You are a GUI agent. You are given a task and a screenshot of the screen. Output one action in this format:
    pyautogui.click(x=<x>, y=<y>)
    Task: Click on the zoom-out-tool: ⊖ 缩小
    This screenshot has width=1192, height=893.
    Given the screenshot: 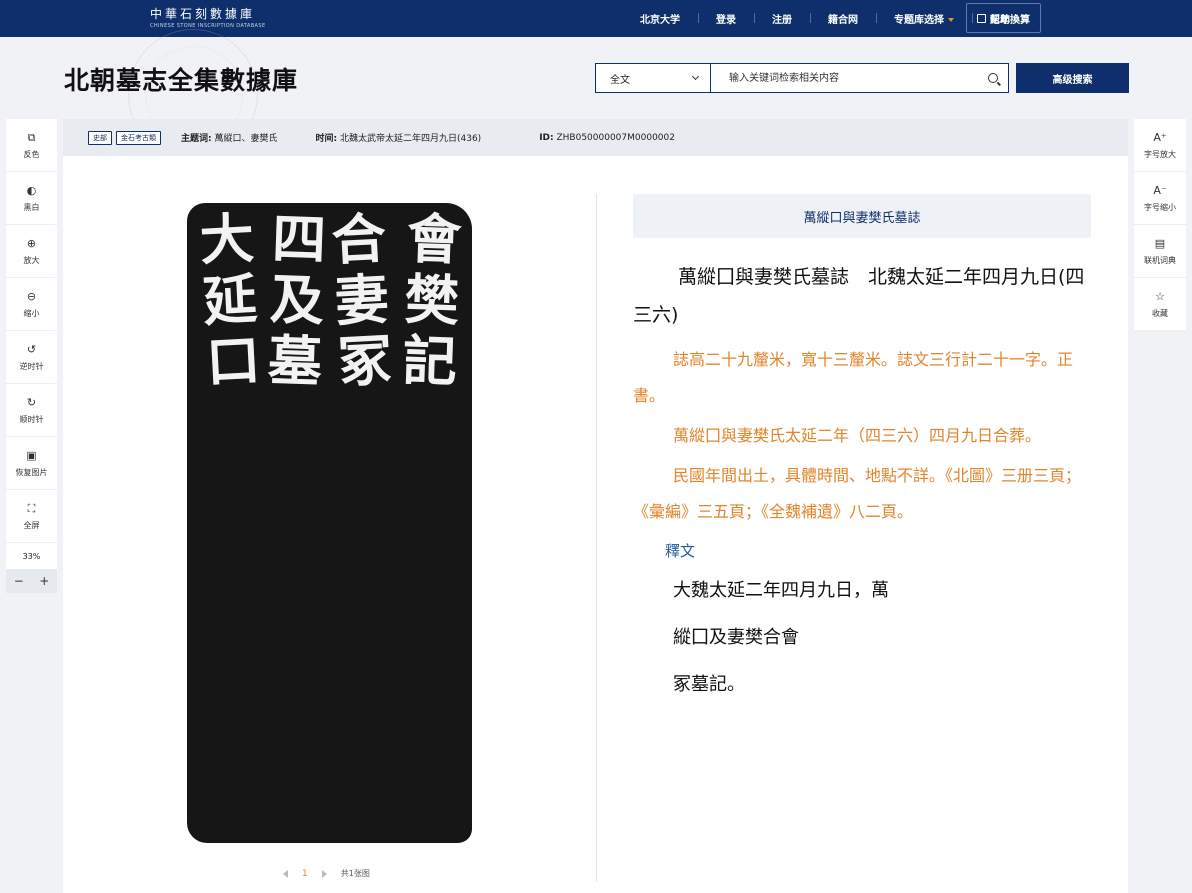 What is the action you would take?
    pyautogui.click(x=31, y=304)
    